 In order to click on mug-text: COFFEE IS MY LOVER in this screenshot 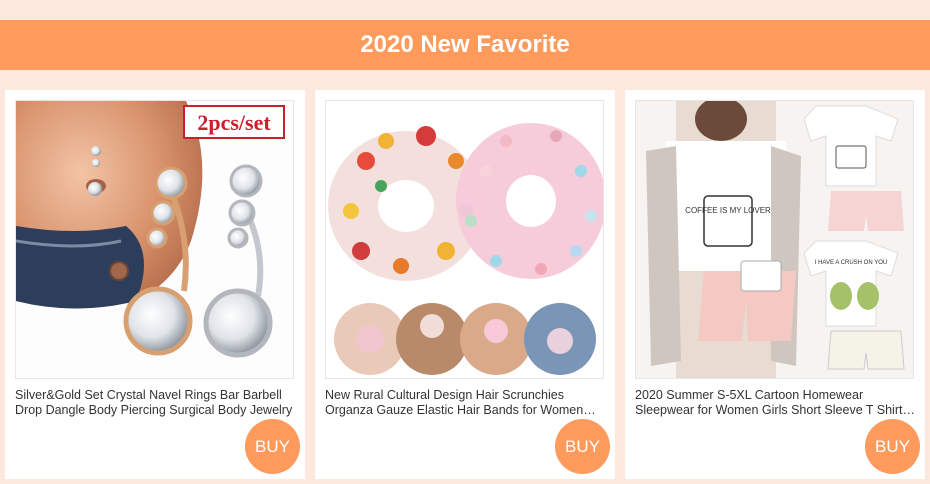, I will do `click(728, 210)`.